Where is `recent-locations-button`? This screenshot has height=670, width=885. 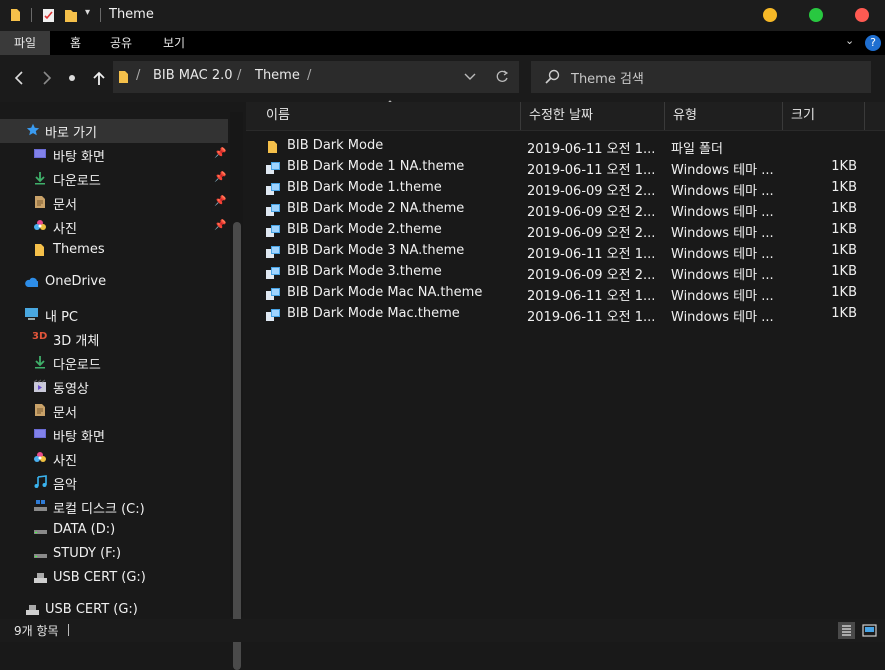
recent-locations-button is located at coordinates (72, 78).